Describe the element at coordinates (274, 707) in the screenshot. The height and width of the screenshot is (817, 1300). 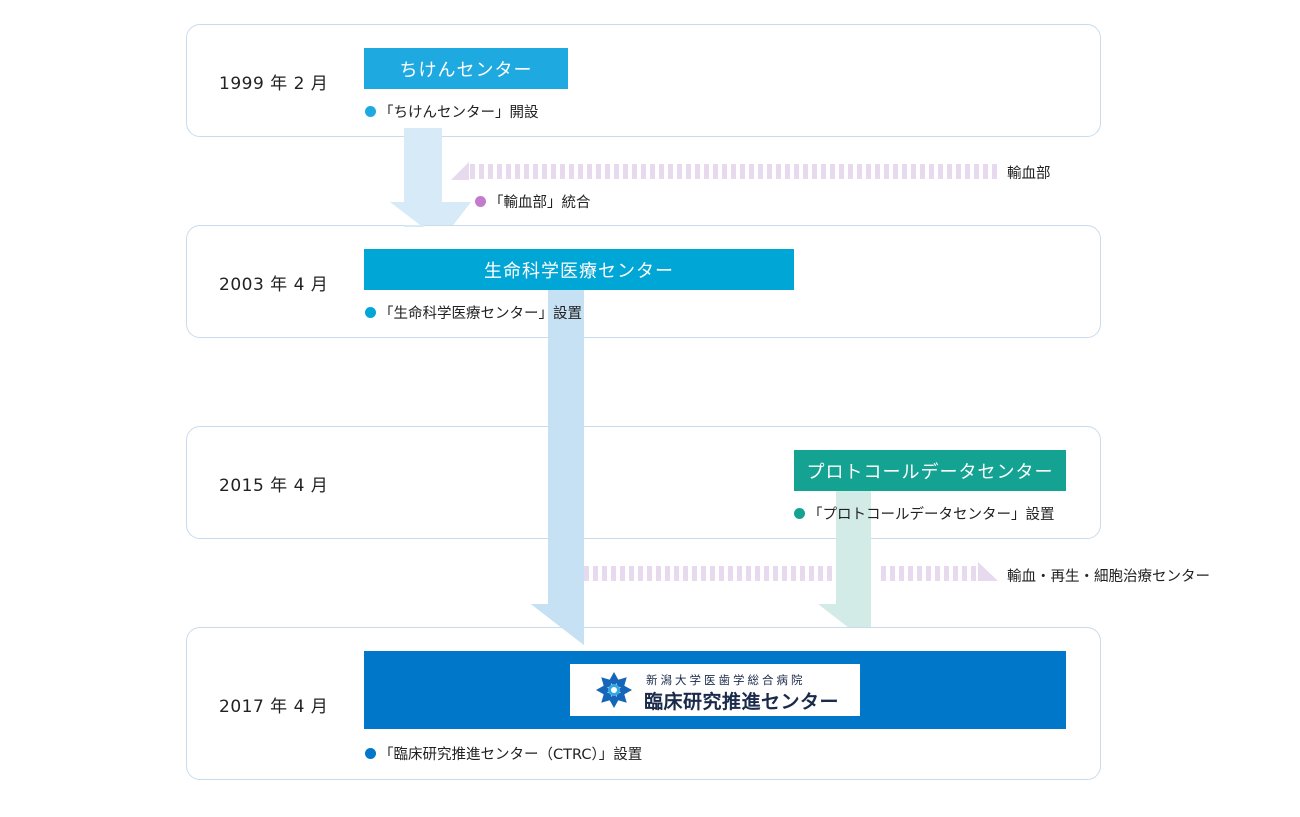
I see `year-2017: 2017 年 4 月` at that location.